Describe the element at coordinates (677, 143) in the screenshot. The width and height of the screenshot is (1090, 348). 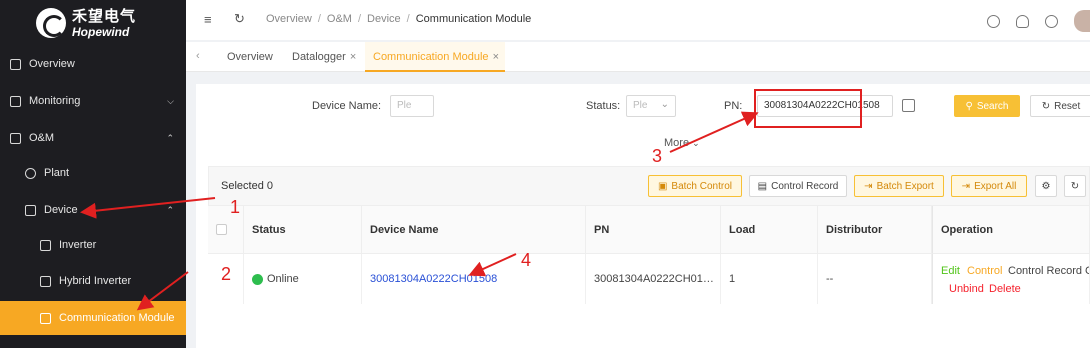
I see `more-label: More` at that location.